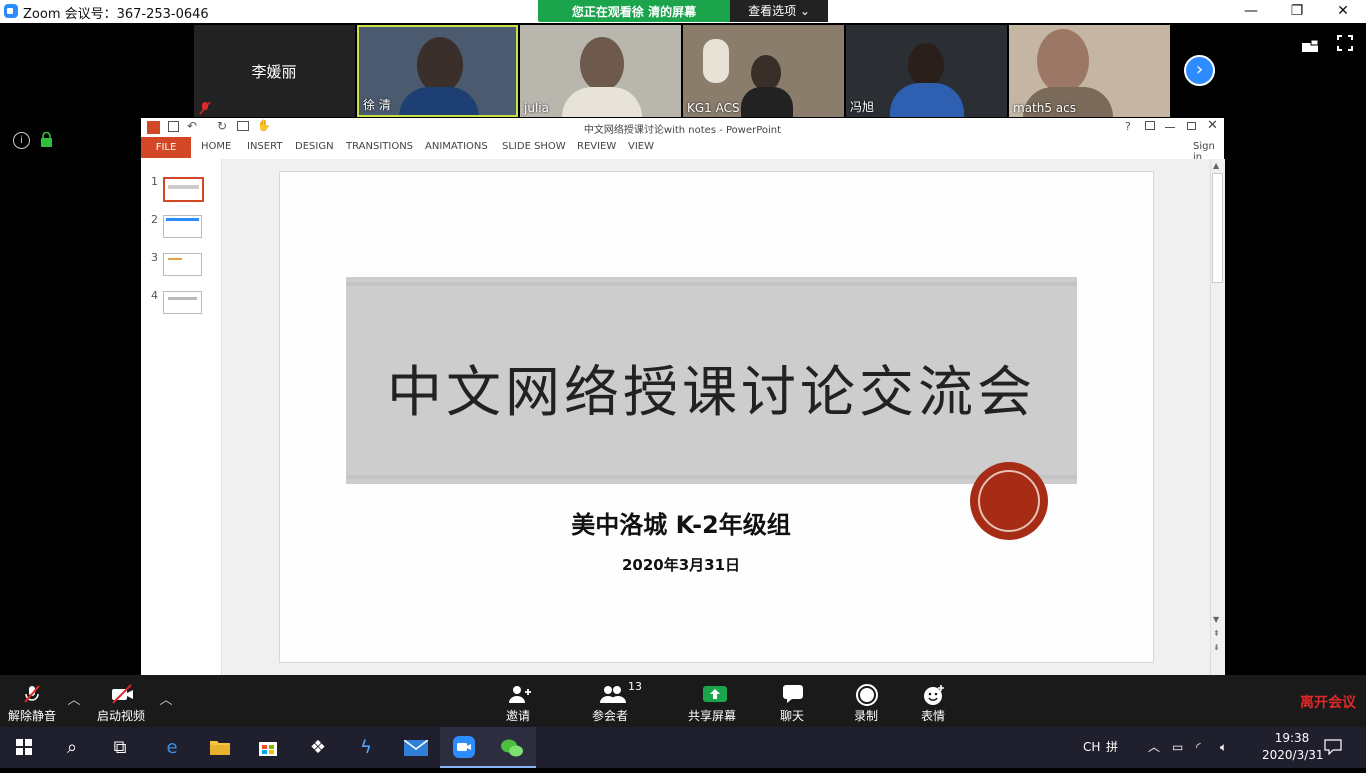 This screenshot has height=773, width=1366. I want to click on ppt-restore-button, so click(1191, 126).